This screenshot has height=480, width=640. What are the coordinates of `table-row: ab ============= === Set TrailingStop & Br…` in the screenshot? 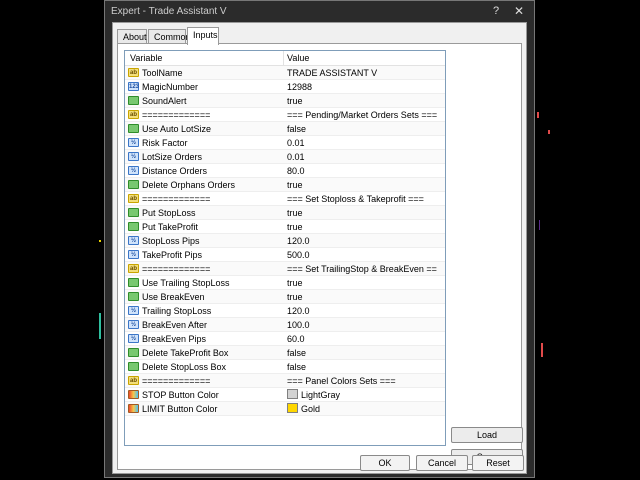 It's located at (285, 269).